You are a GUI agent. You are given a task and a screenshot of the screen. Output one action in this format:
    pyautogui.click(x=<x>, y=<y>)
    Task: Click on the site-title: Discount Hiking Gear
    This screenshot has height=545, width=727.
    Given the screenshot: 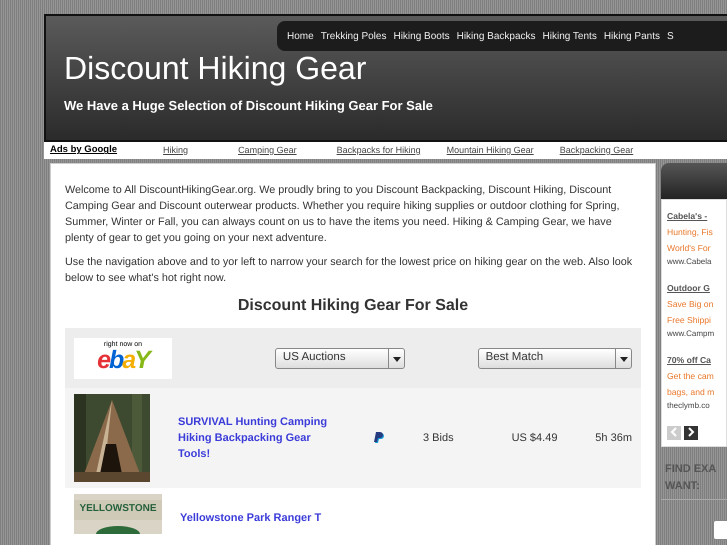 What is the action you would take?
    pyautogui.click(x=215, y=68)
    